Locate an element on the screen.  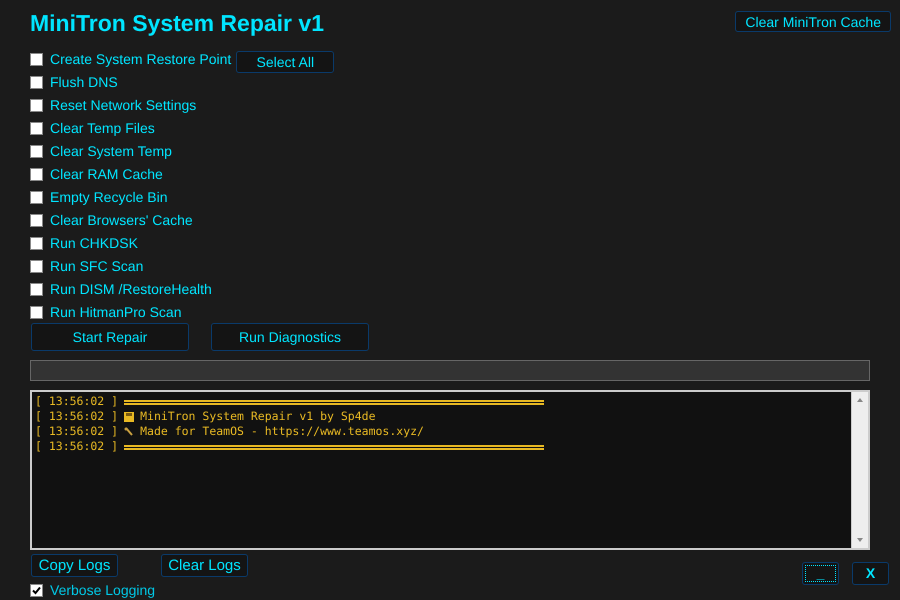
task-label: Flush DNS is located at coordinates (84, 82).